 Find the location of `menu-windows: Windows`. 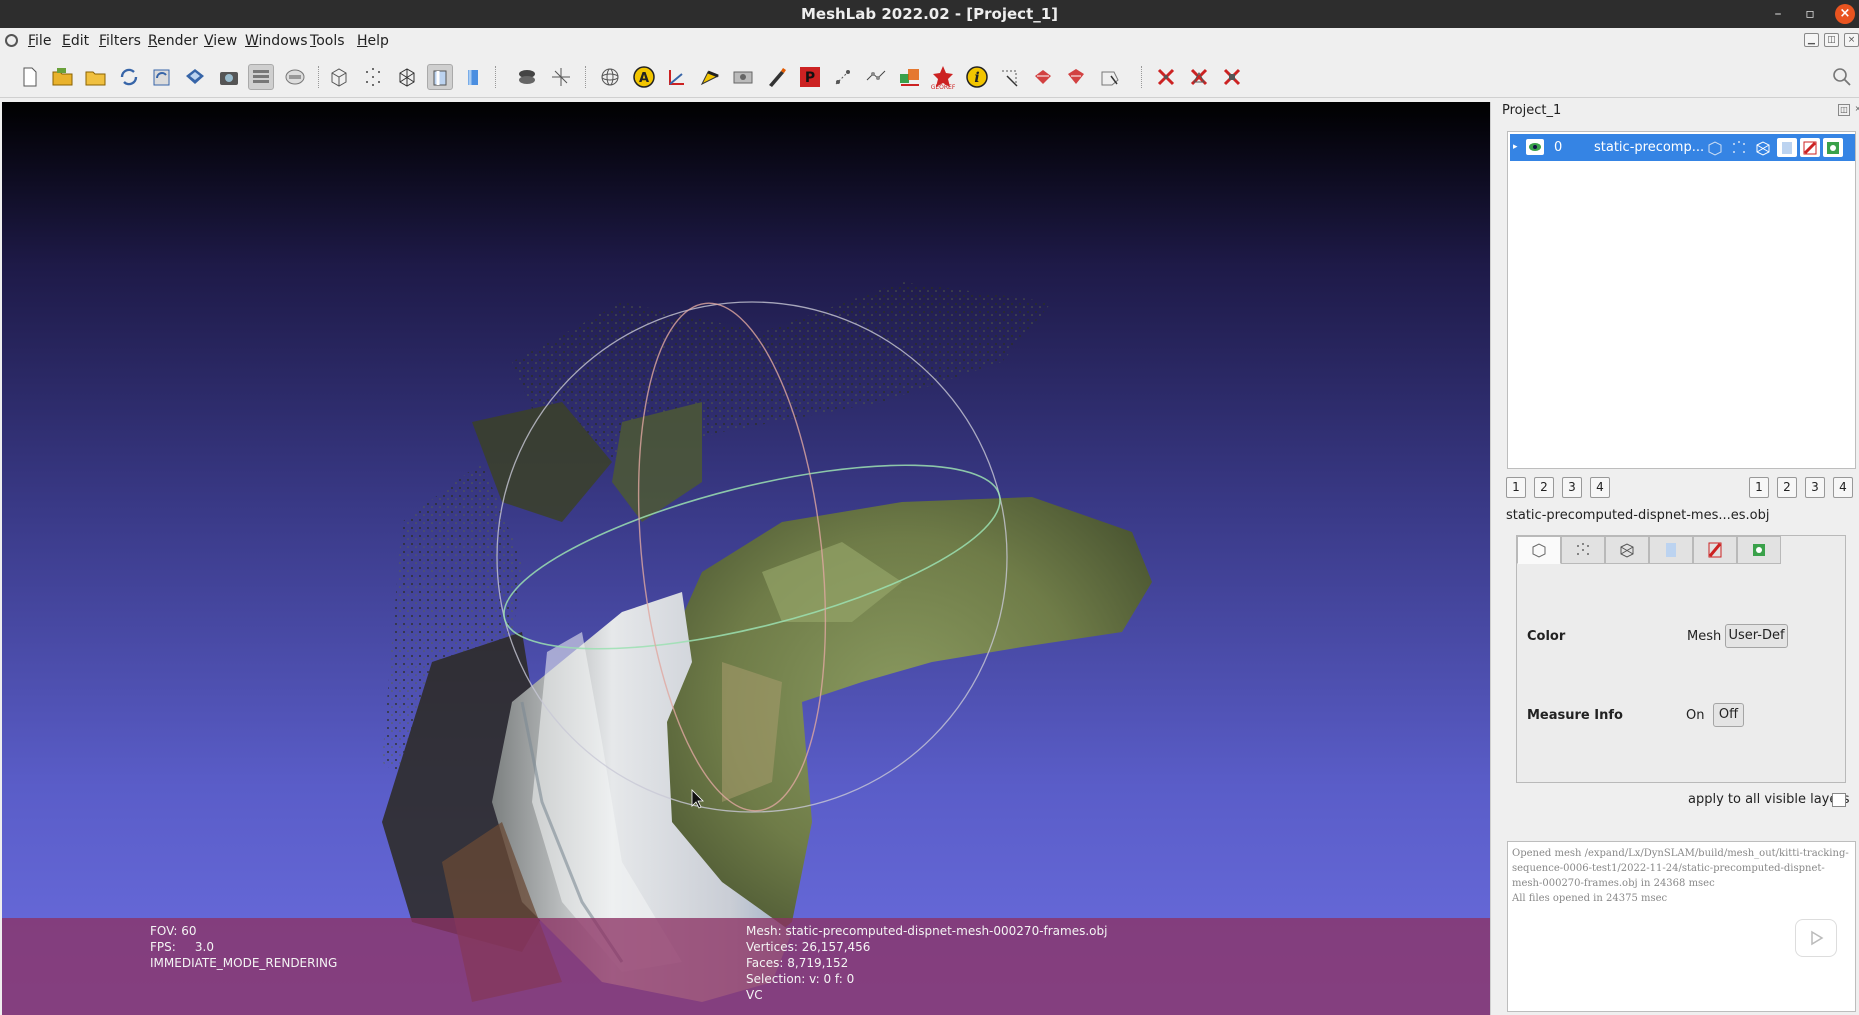

menu-windows: Windows is located at coordinates (276, 41).